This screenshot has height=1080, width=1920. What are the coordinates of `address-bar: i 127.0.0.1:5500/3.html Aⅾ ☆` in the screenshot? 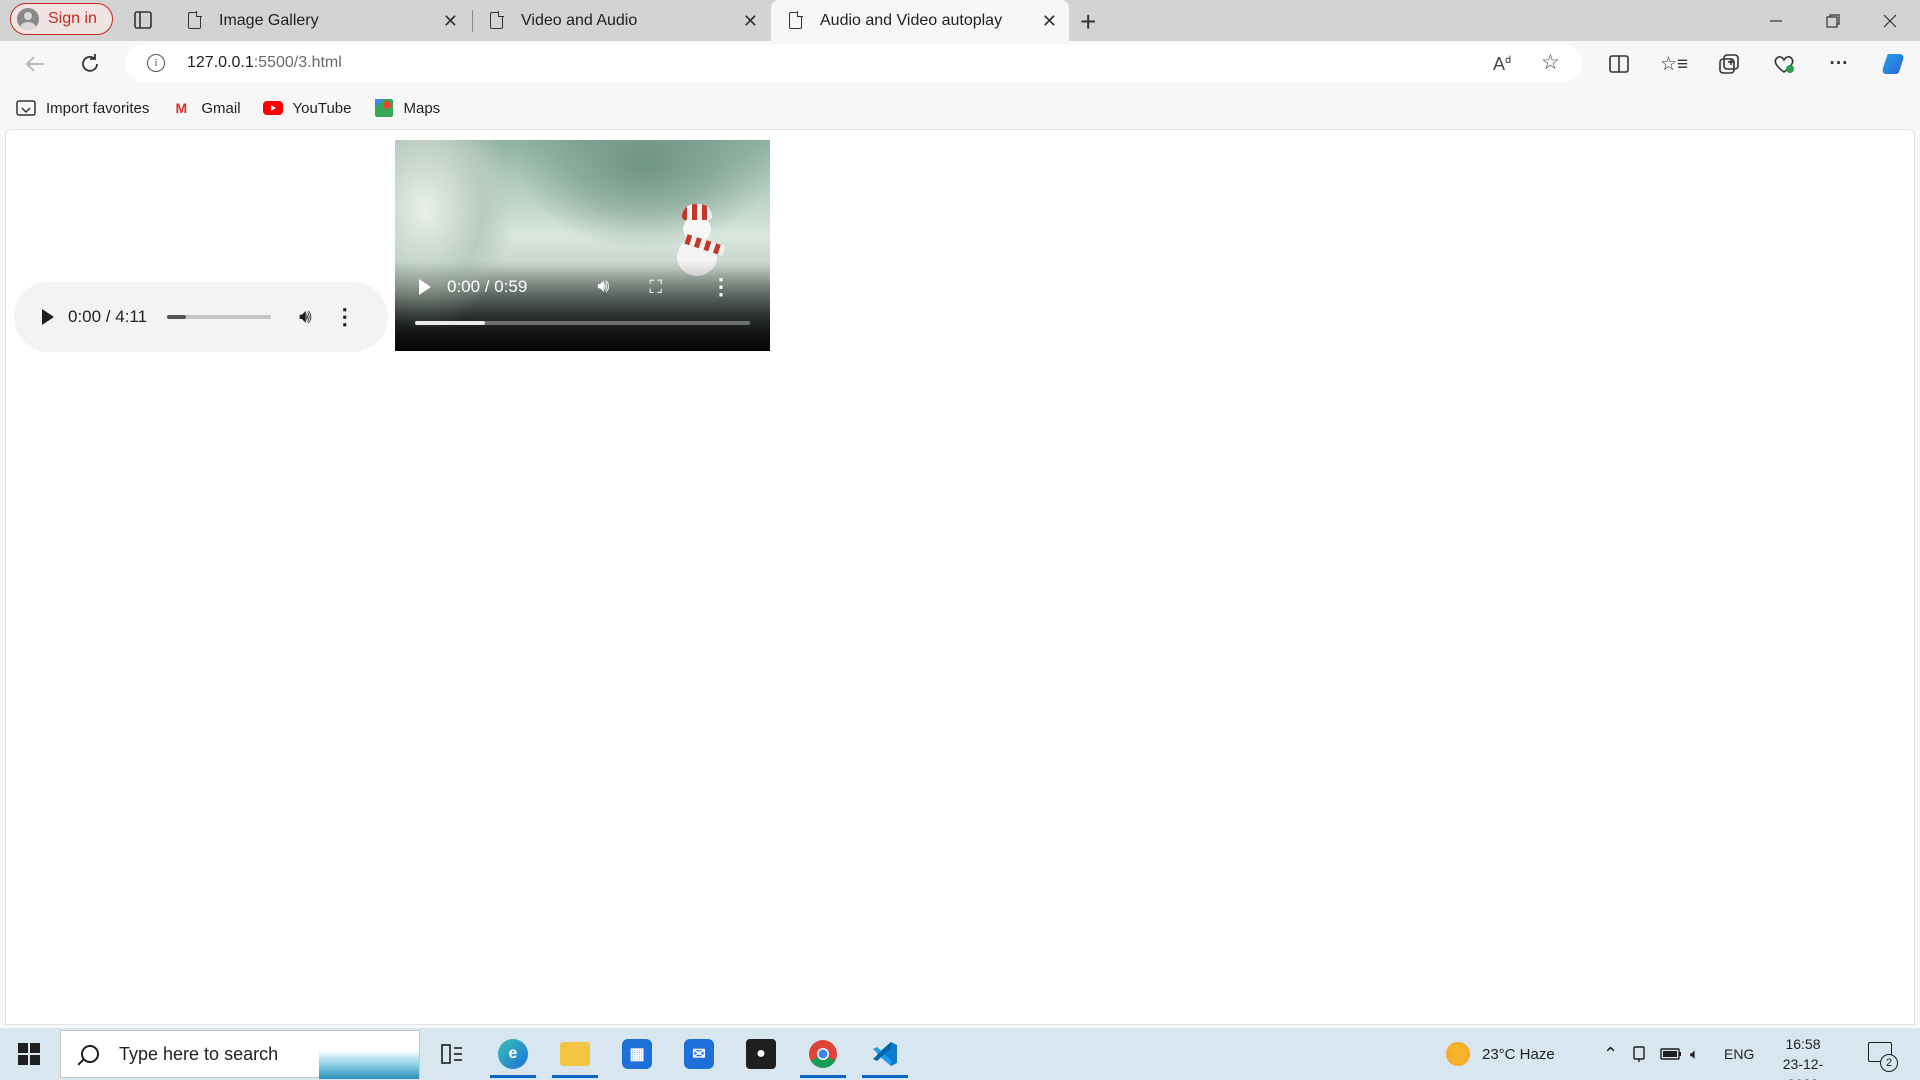 It's located at (853, 63).